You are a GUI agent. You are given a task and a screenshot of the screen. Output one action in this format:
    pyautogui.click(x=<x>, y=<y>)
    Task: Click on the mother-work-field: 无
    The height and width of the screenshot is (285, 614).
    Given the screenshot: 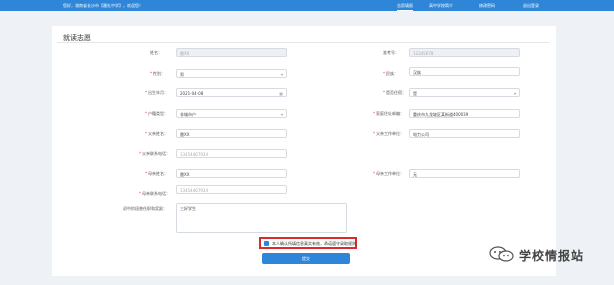 What is the action you would take?
    pyautogui.click(x=464, y=173)
    